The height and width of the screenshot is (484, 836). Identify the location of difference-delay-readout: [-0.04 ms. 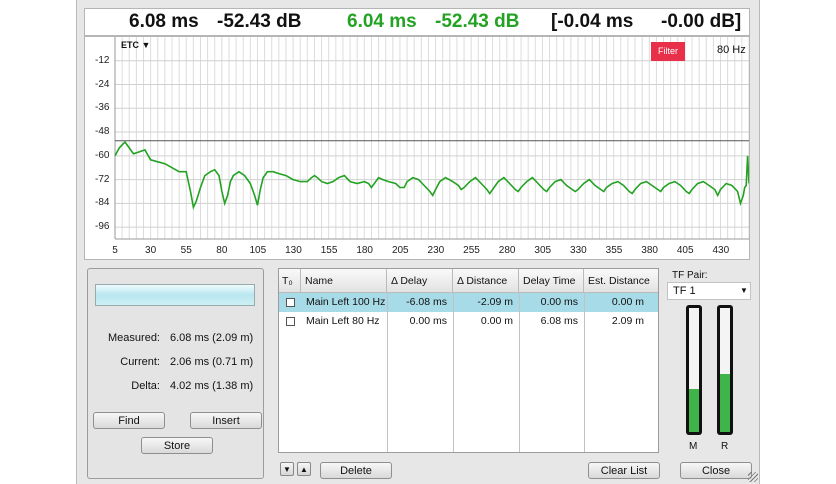
(592, 21).